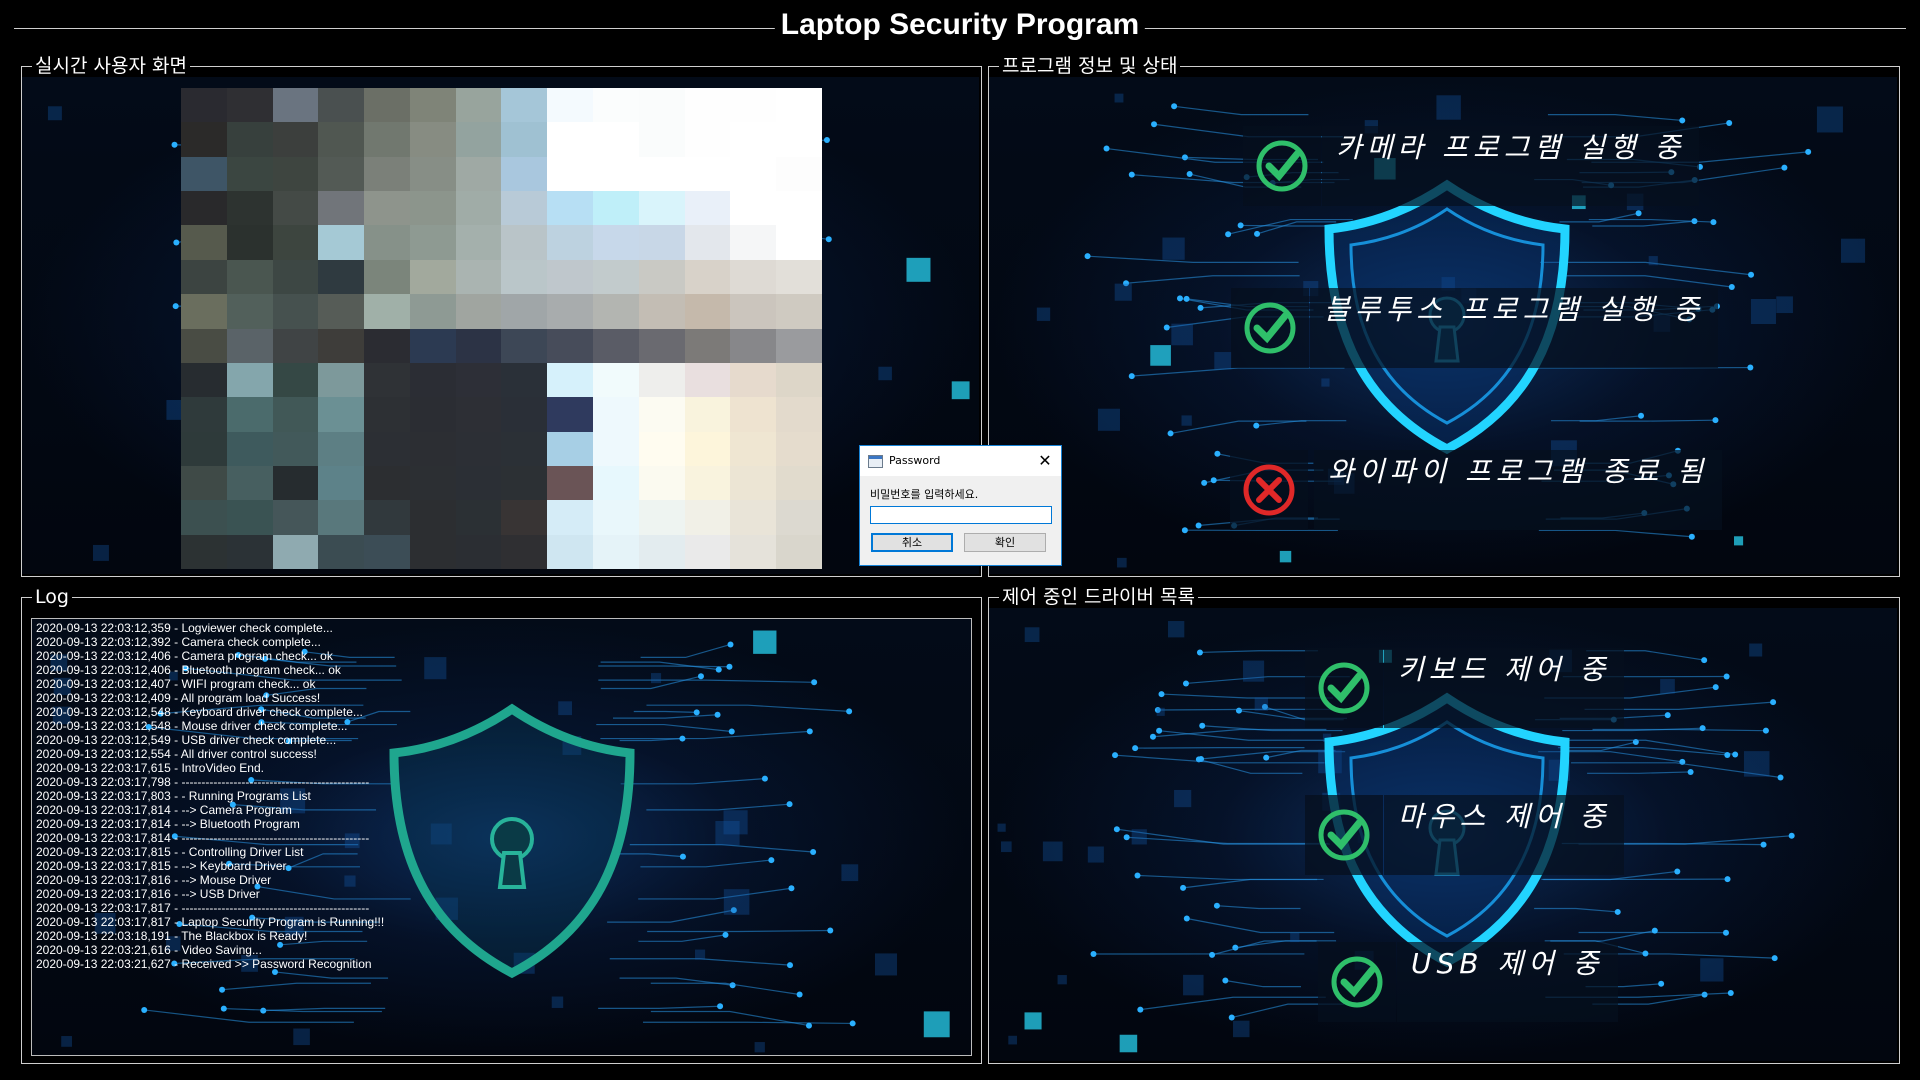 This screenshot has width=1920, height=1080. Describe the element at coordinates (960, 25) in the screenshot. I see `app-title: Laptop Security Program` at that location.